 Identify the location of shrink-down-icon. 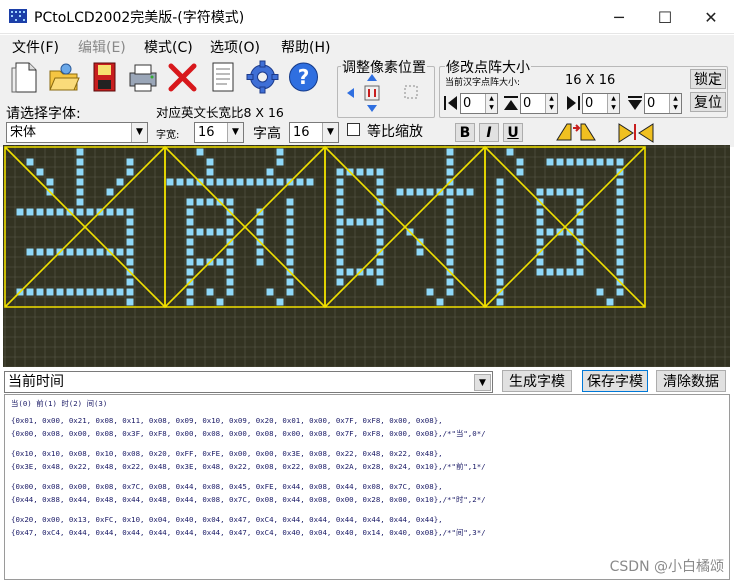
(635, 103).